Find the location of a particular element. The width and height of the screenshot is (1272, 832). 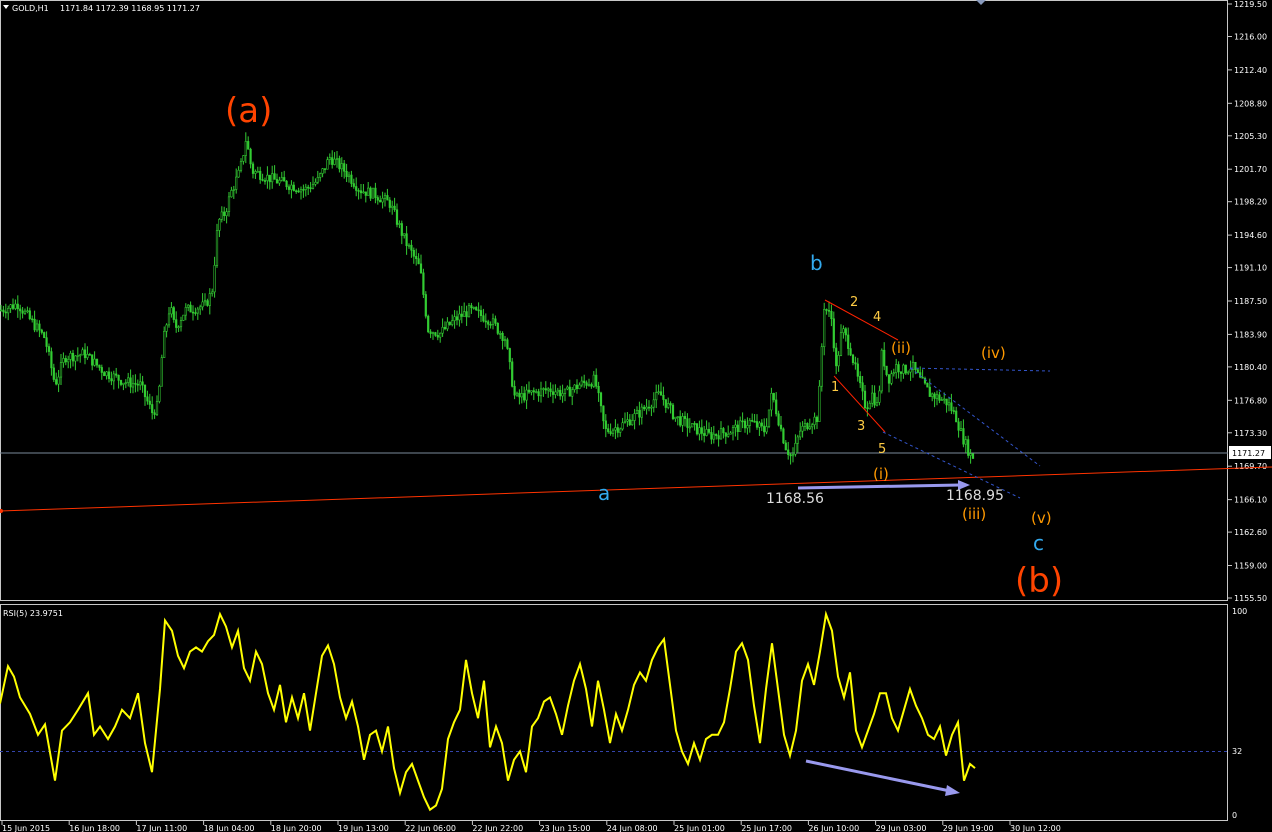

price-tick-label: 1162.60 is located at coordinates (1250, 532).